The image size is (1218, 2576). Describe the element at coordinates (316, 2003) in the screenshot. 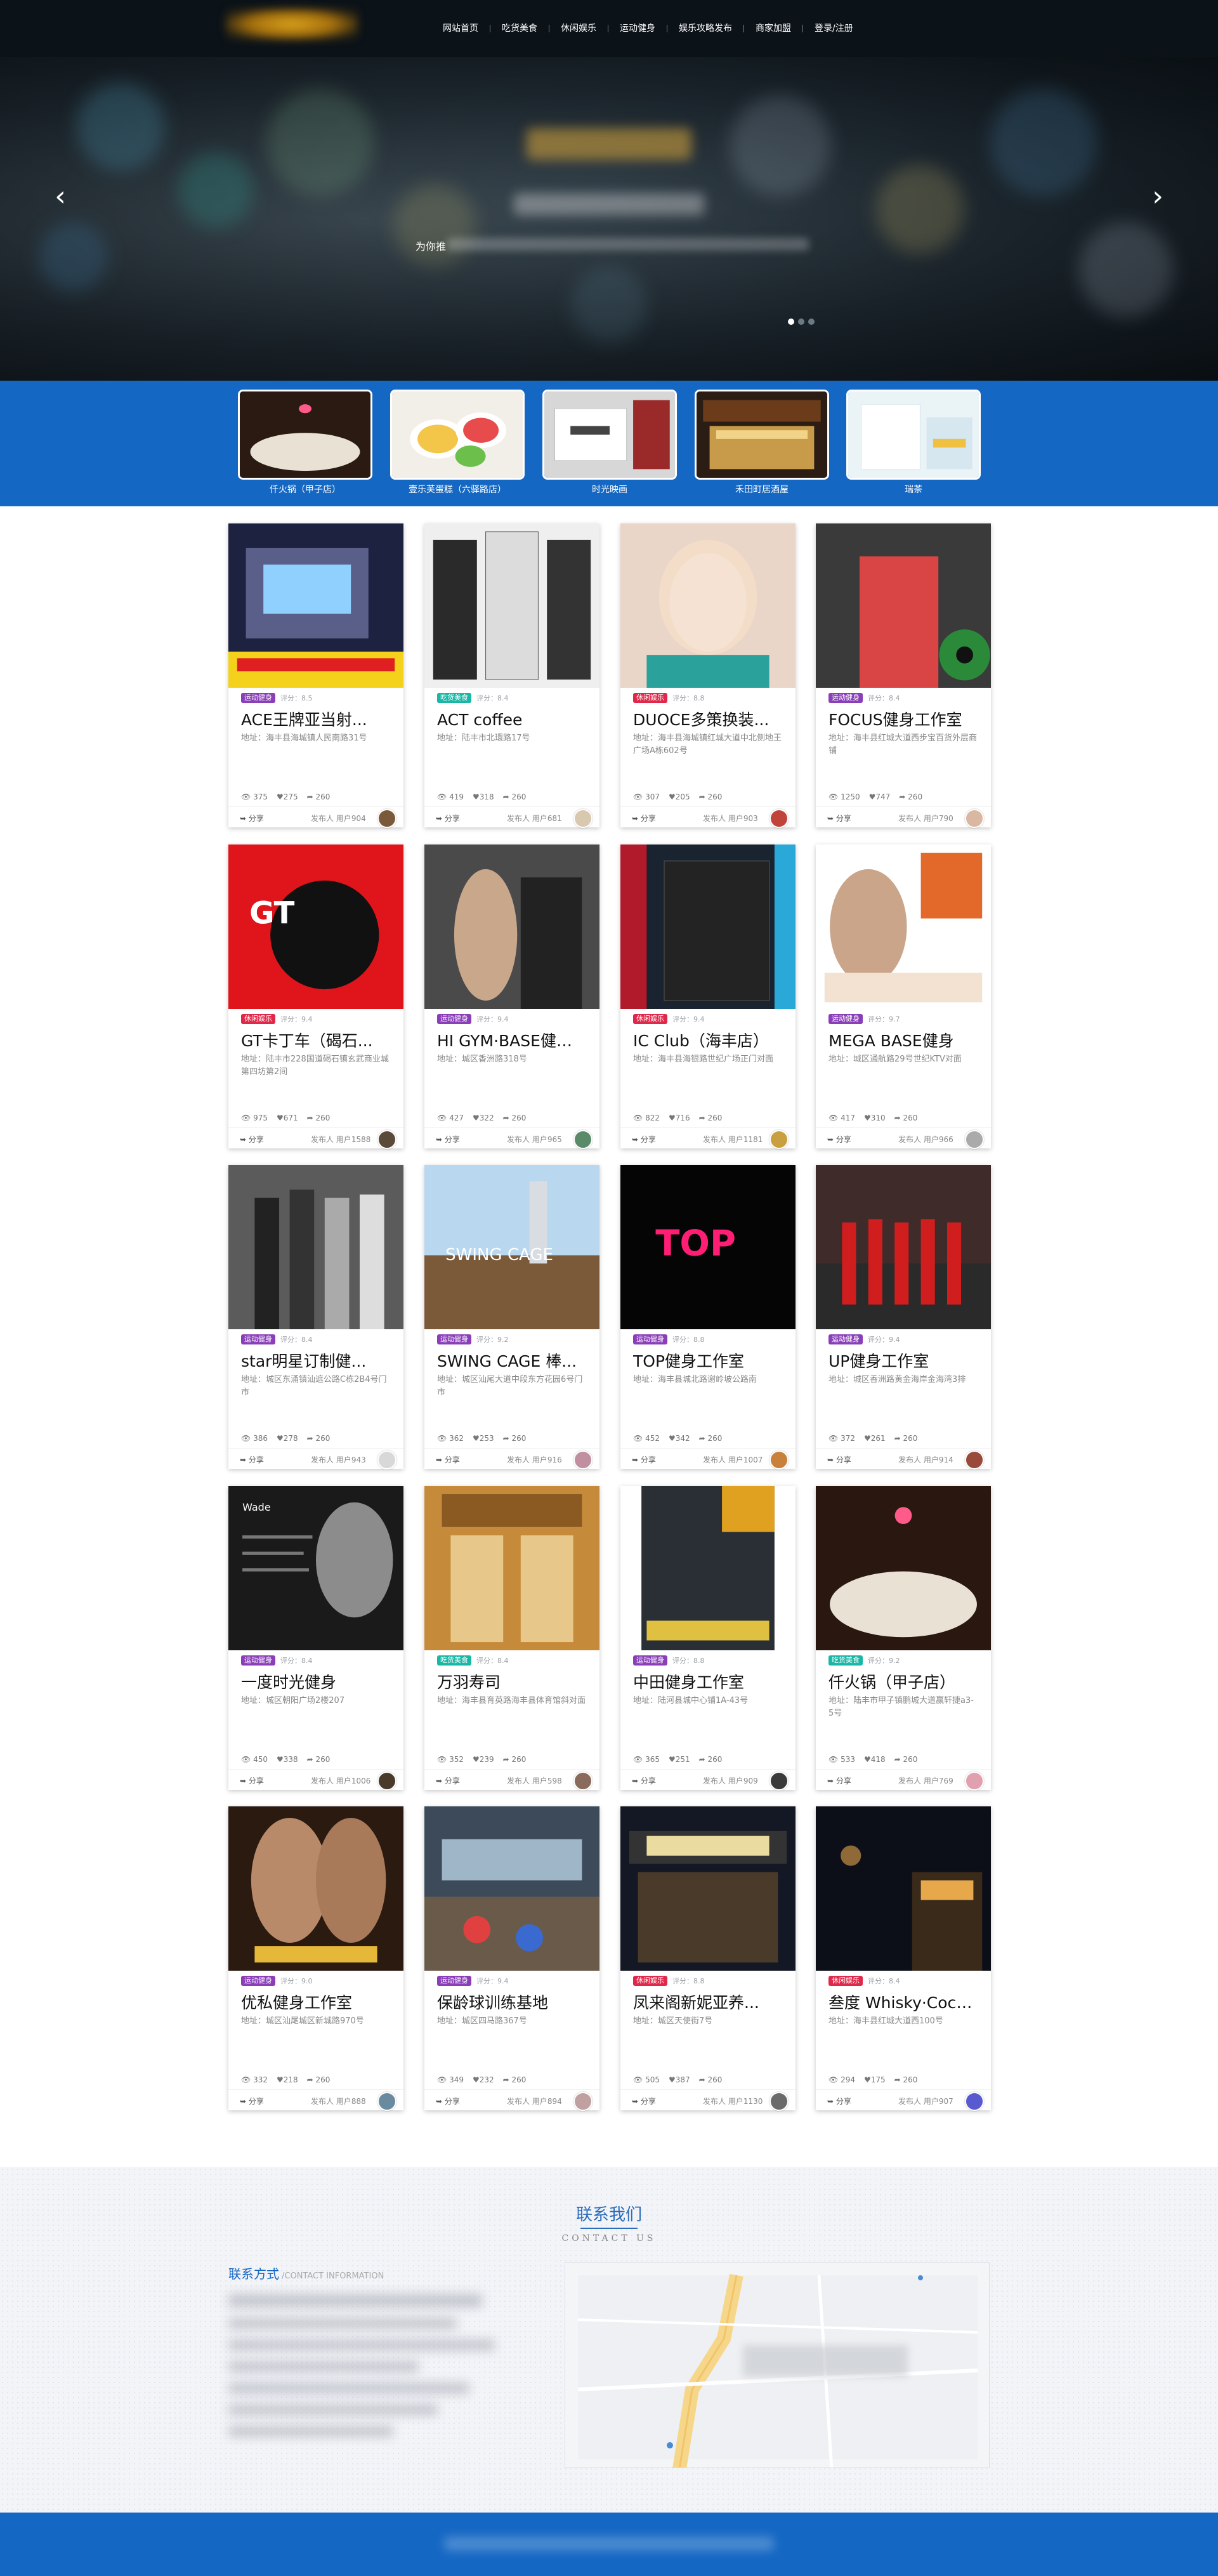

I see `venue-title: 优私健身工作室` at that location.